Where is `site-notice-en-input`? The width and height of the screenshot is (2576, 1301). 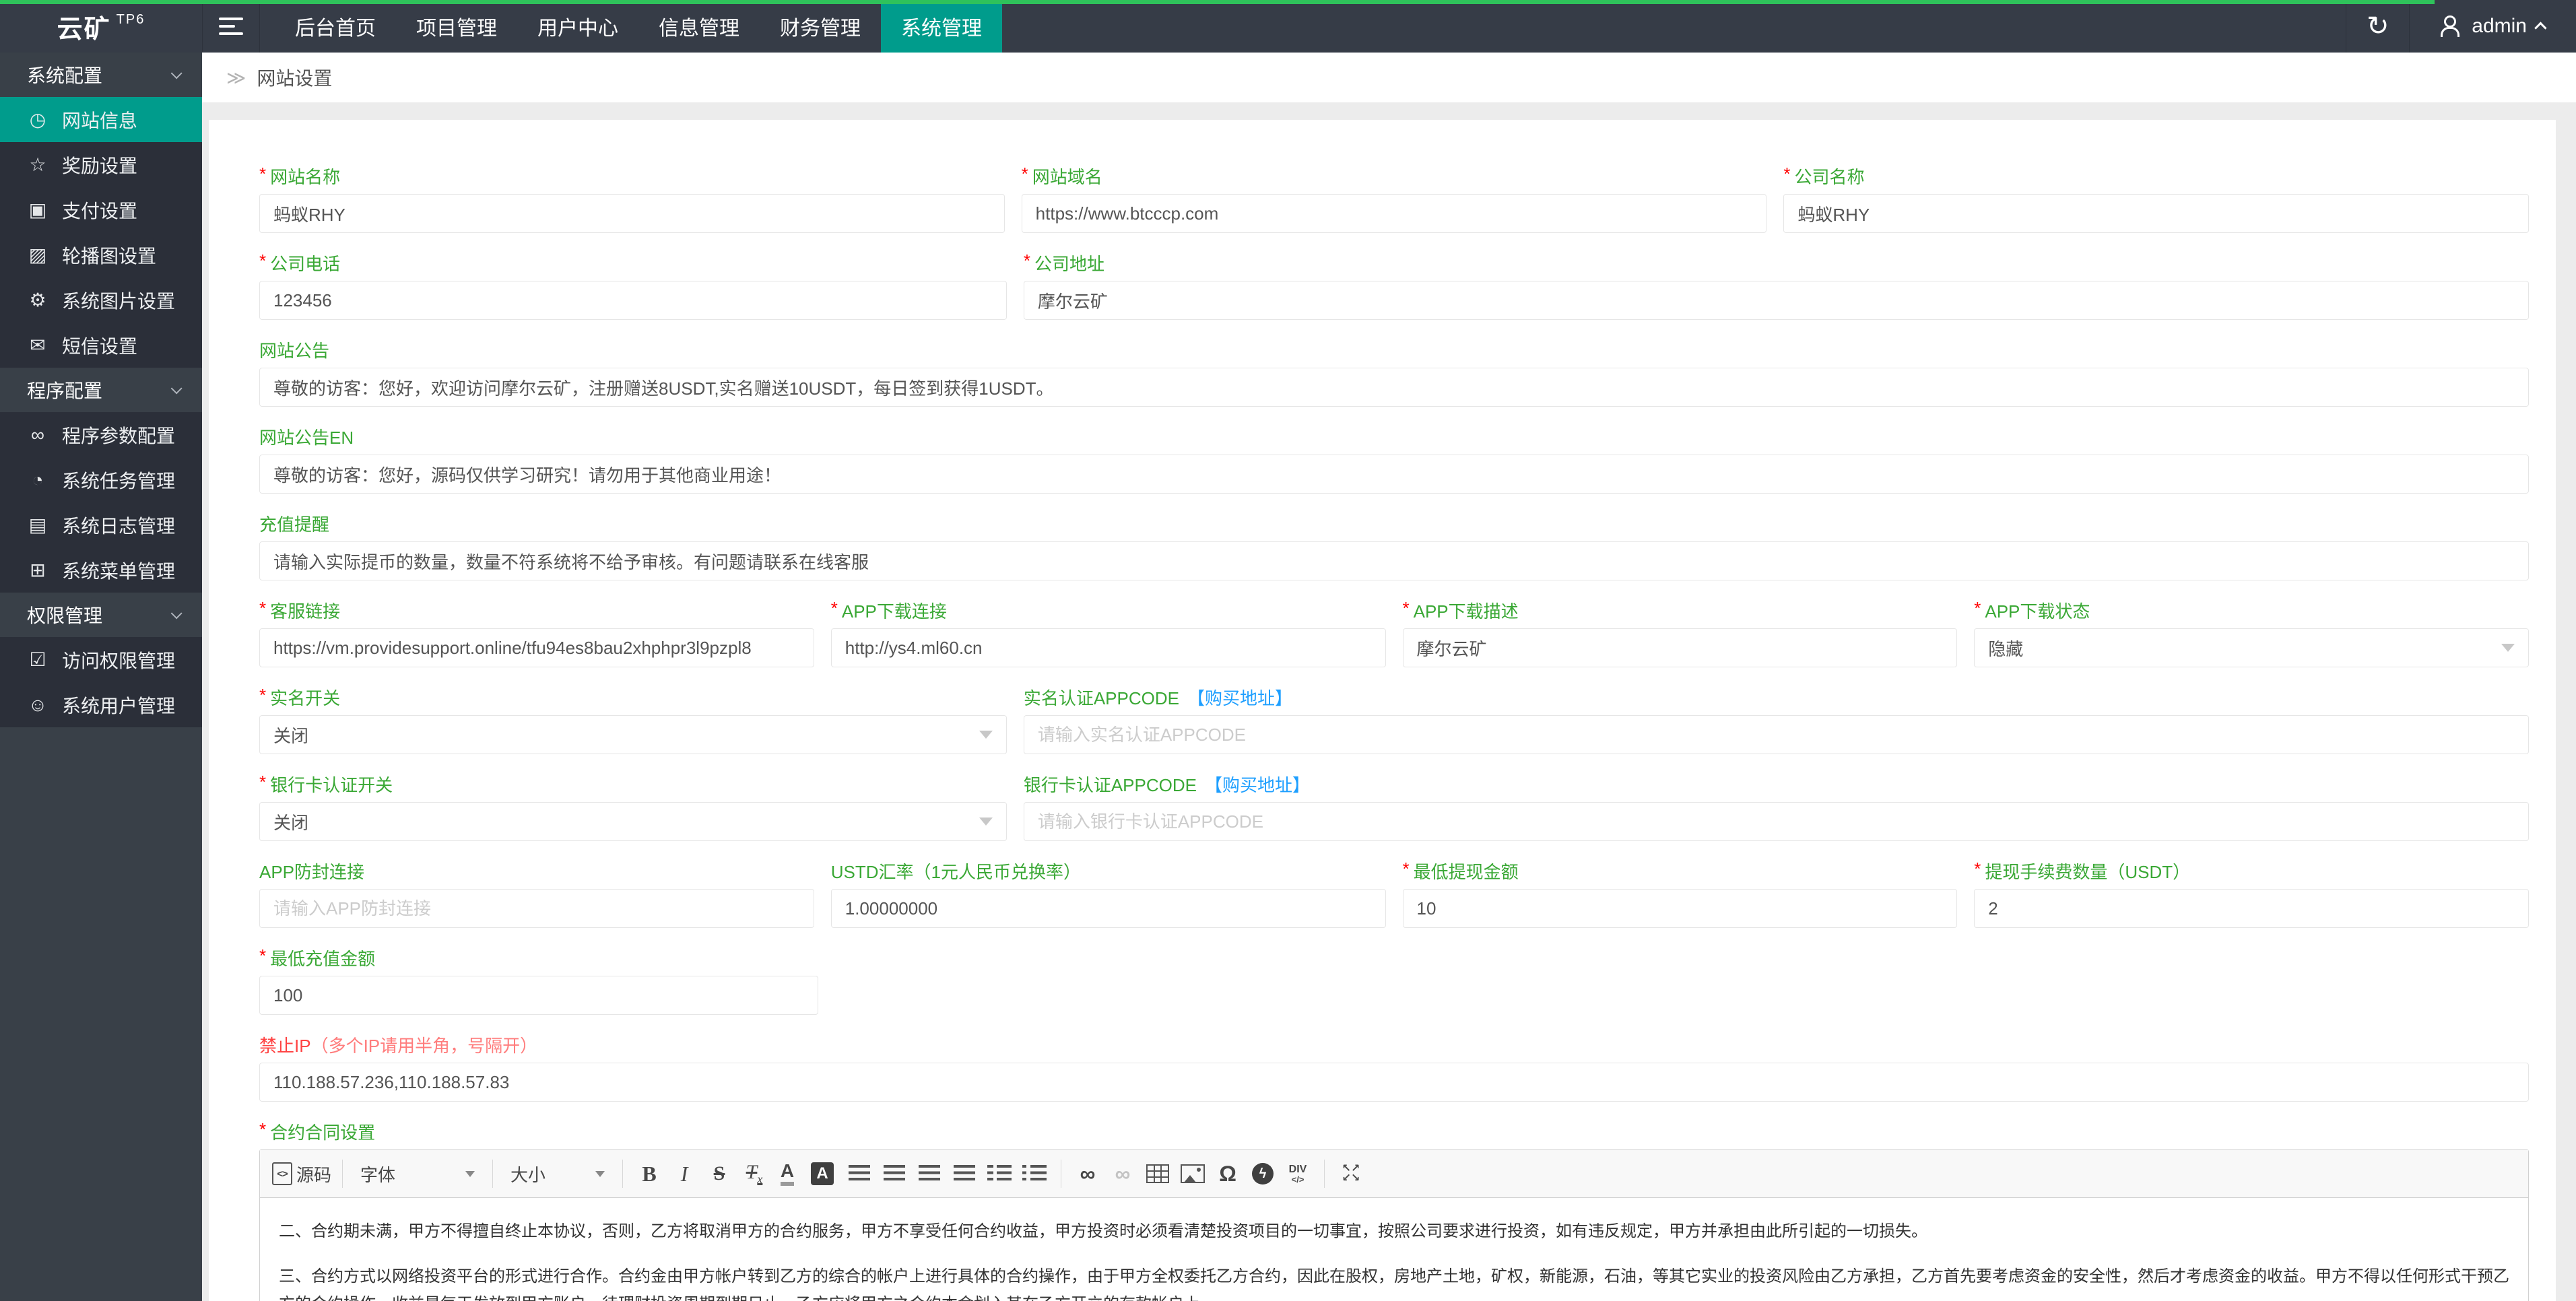
site-notice-en-input is located at coordinates (1394, 475).